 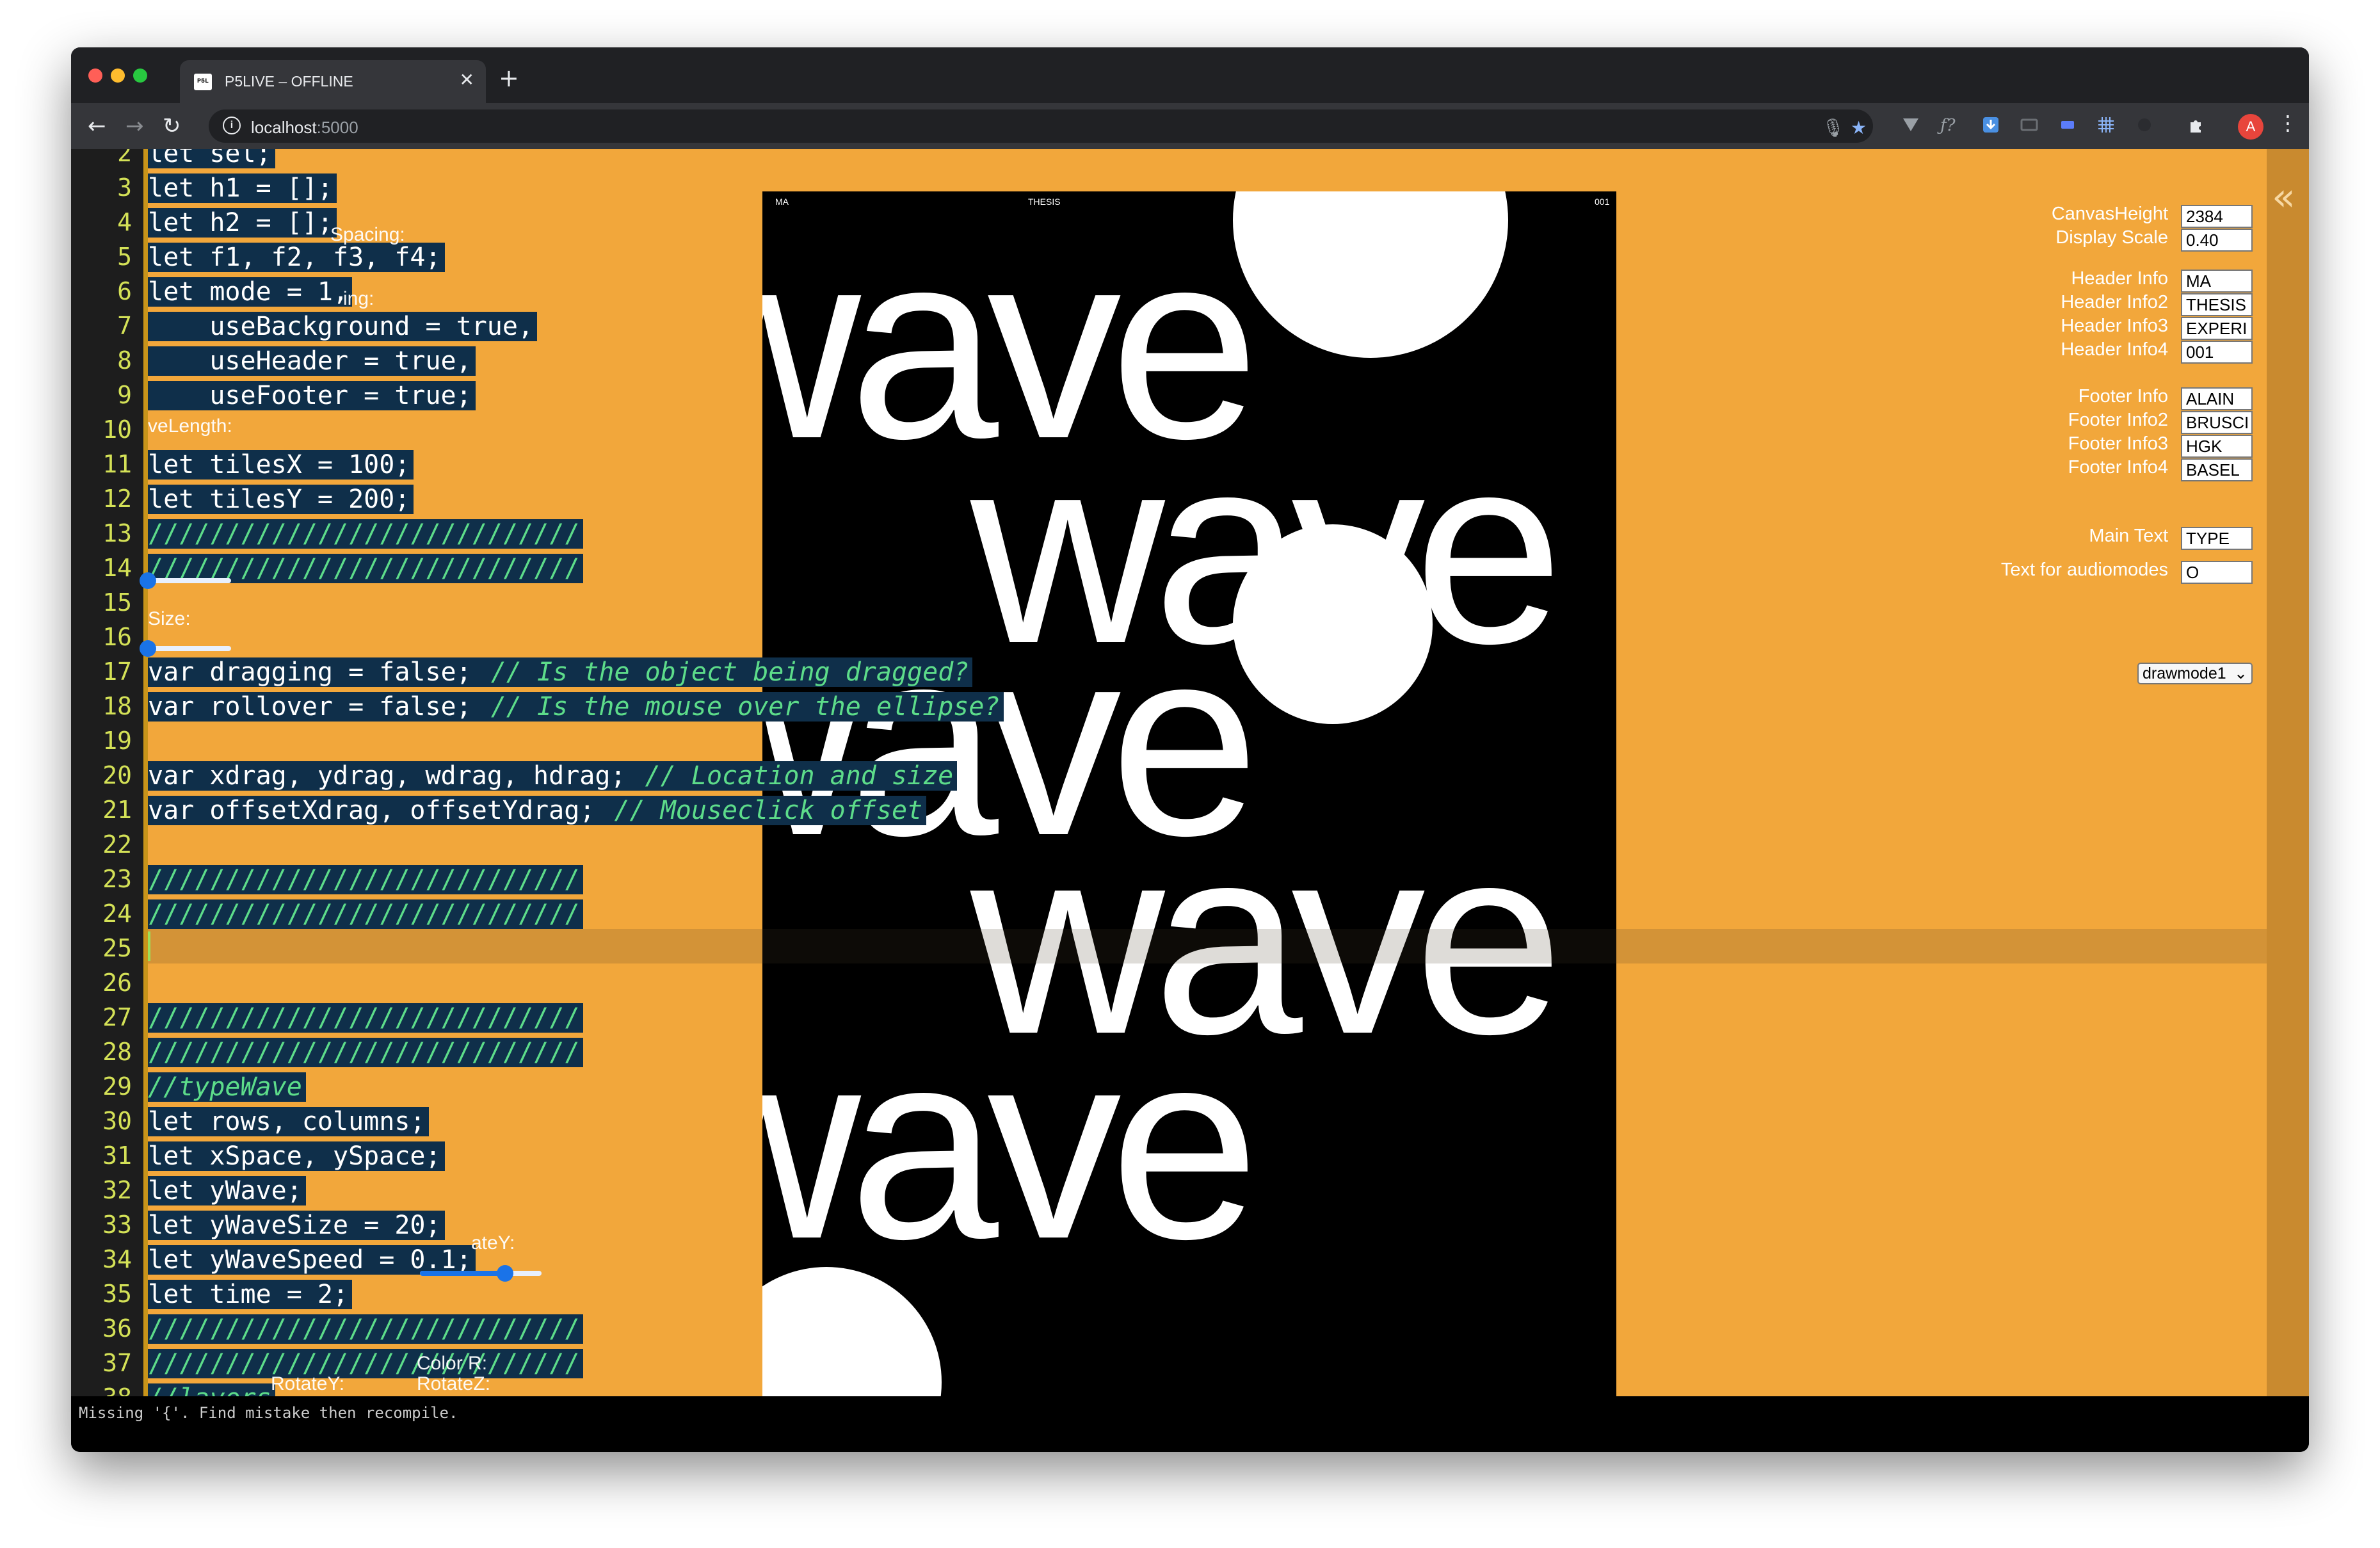 What do you see at coordinates (186, 649) in the screenshot?
I see `size-slider` at bounding box center [186, 649].